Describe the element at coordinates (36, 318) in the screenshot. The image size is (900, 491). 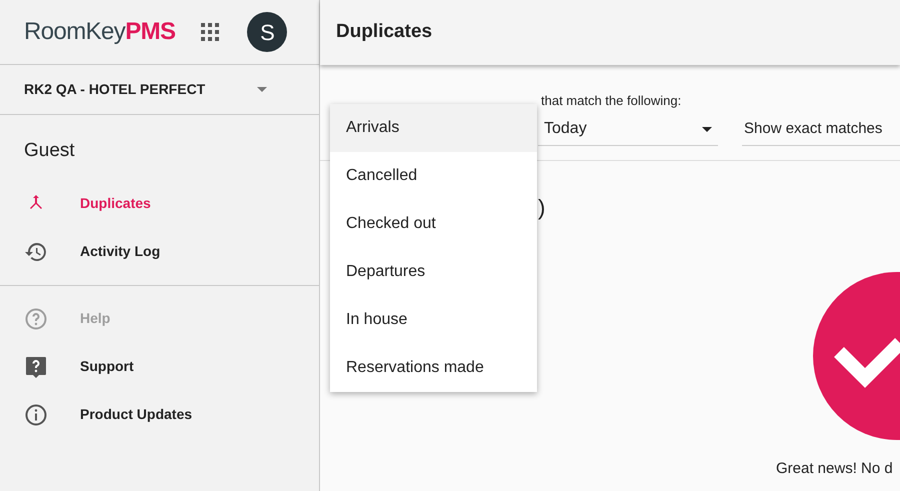
I see `help-icon` at that location.